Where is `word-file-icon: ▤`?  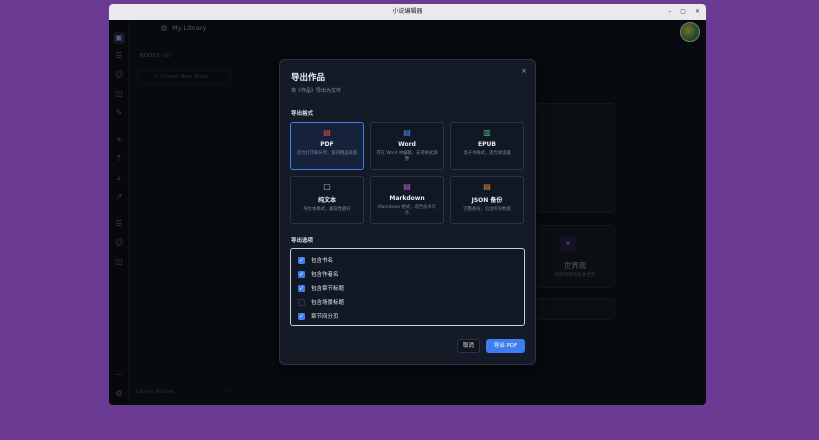 word-file-icon: ▤ is located at coordinates (407, 132).